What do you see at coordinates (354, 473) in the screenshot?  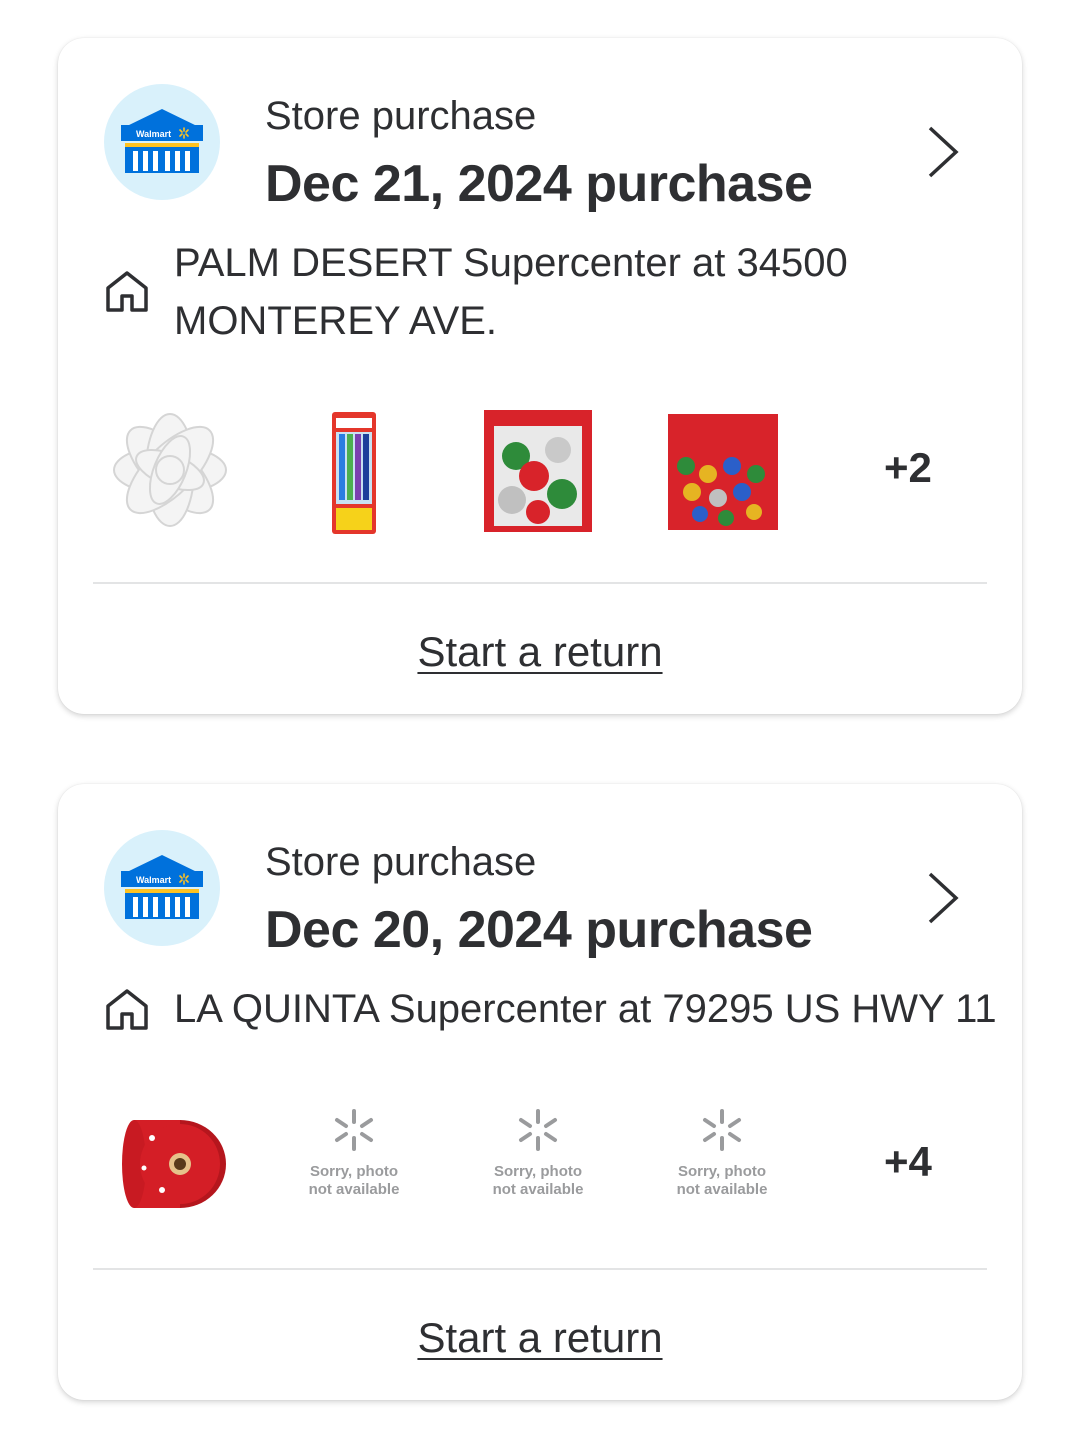 I see `toothbrush-pack-image` at bounding box center [354, 473].